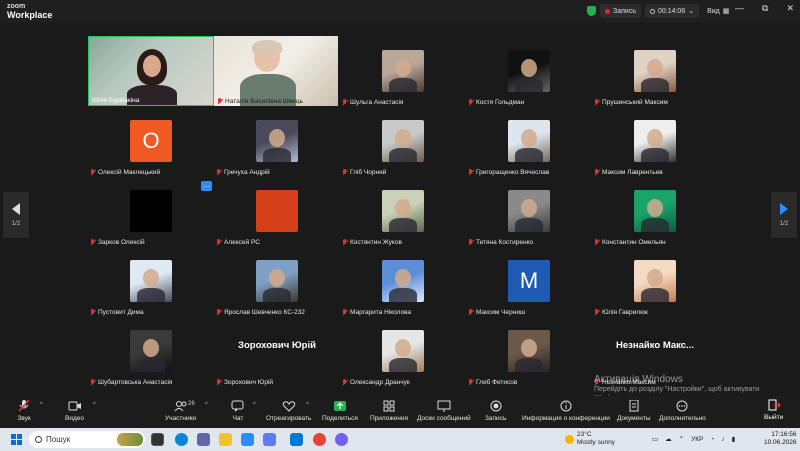 The image size is (800, 451). What do you see at coordinates (495, 411) in the screenshot?
I see `record-button: Запись` at bounding box center [495, 411].